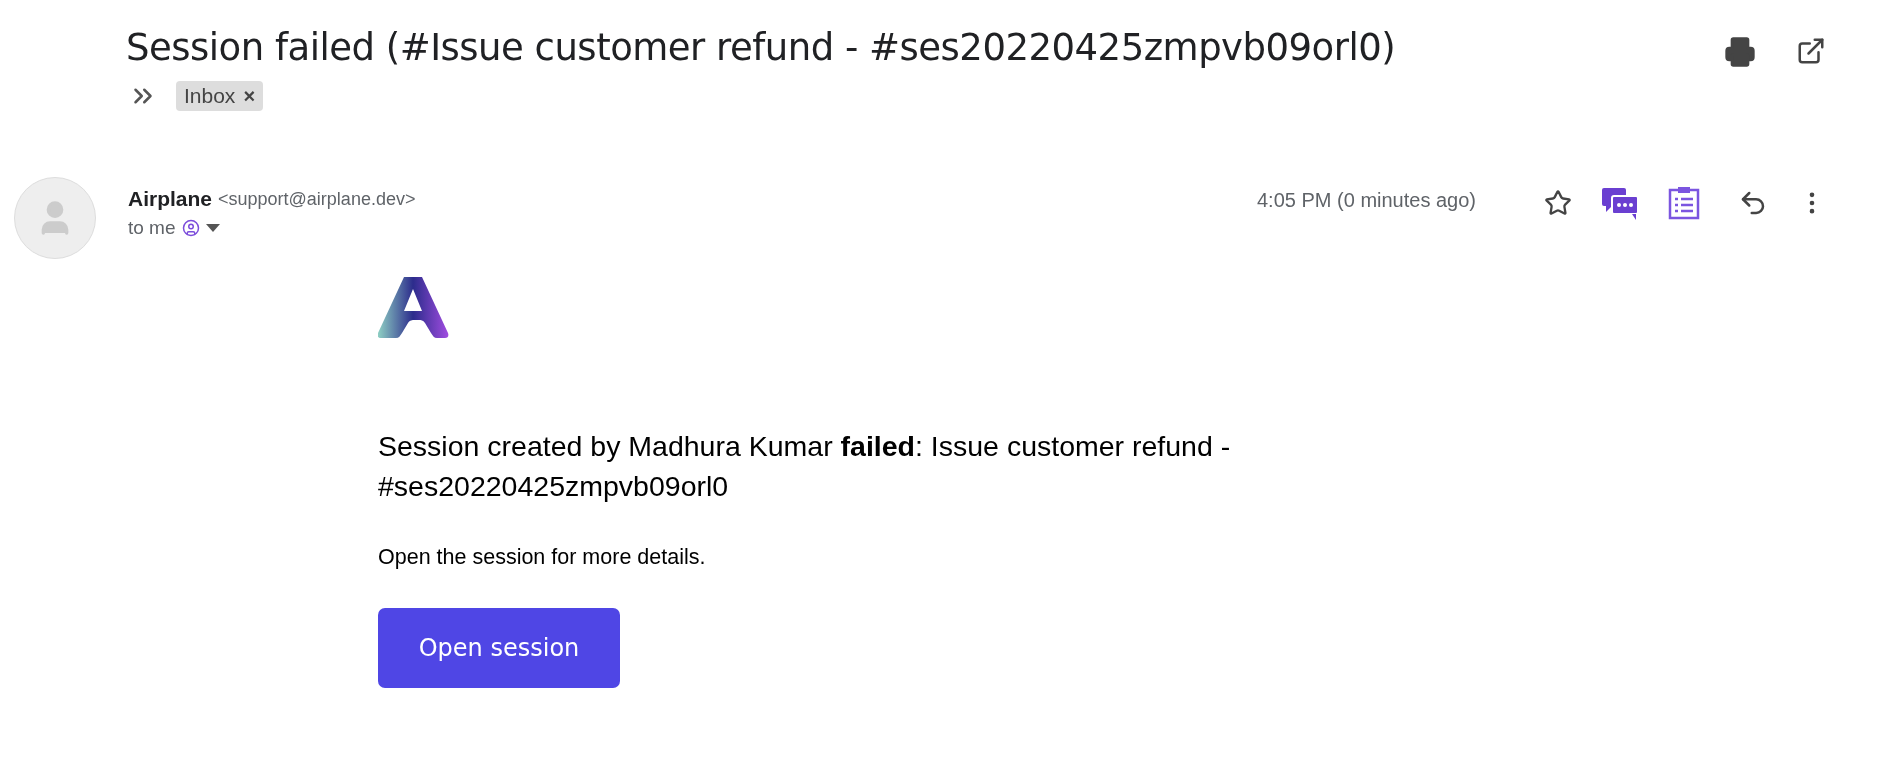 The height and width of the screenshot is (782, 1886). What do you see at coordinates (1684, 203) in the screenshot?
I see `checklist-icon` at bounding box center [1684, 203].